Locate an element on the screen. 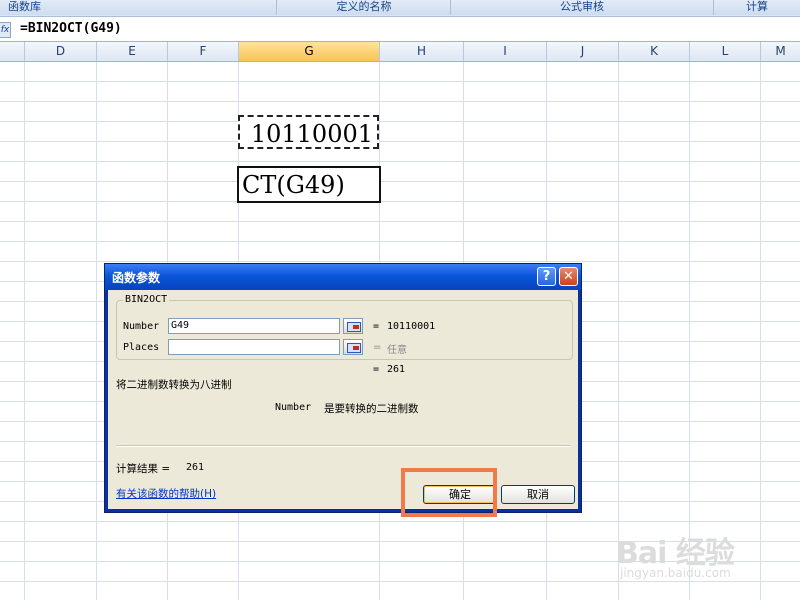  places-arg-label: Places is located at coordinates (141, 347).